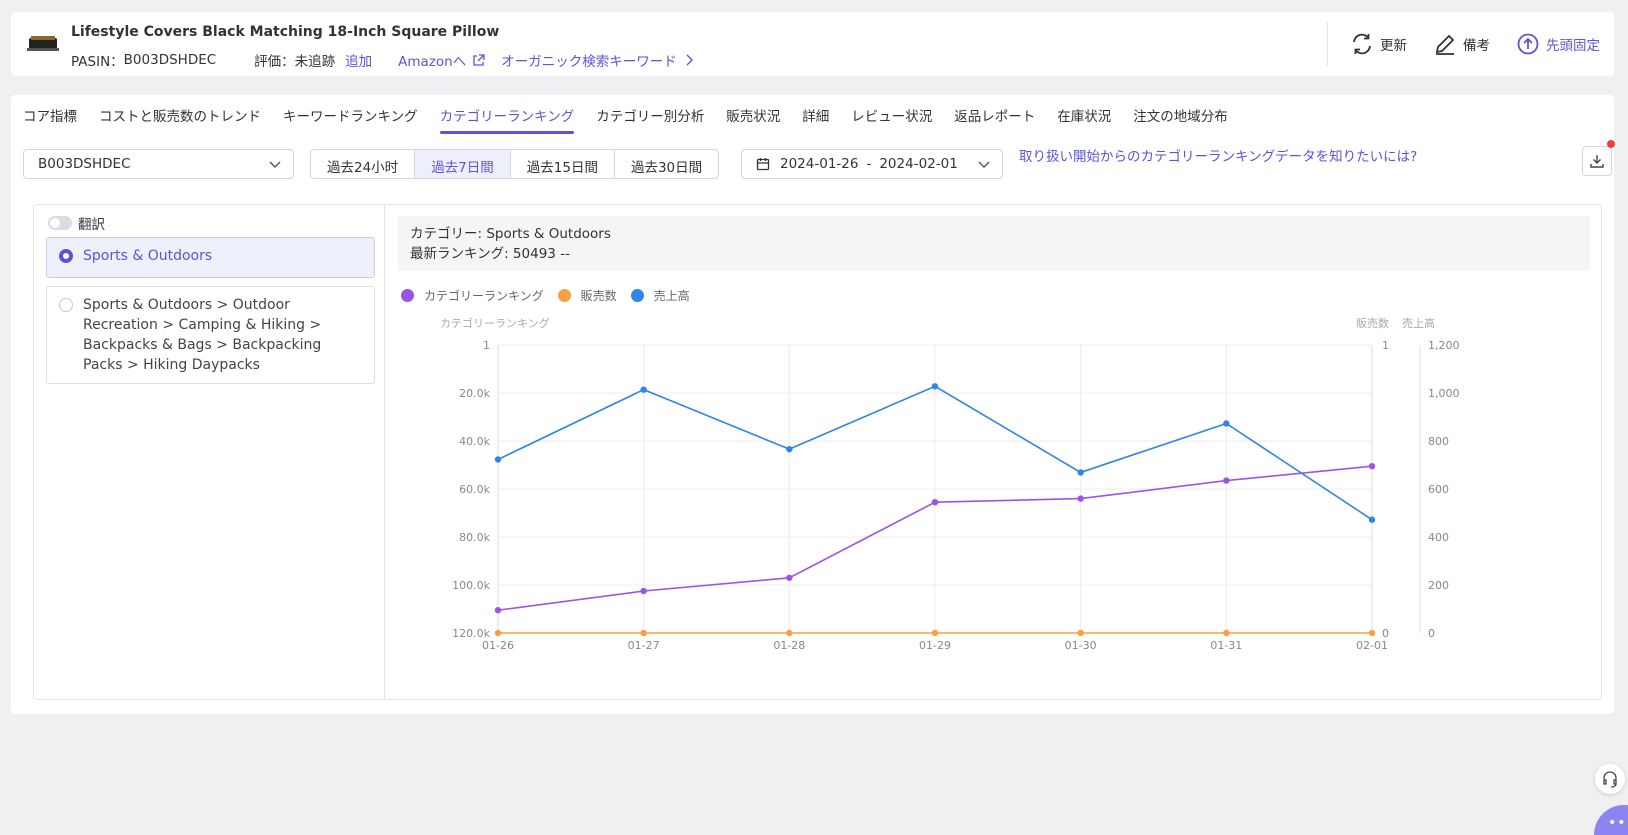  Describe the element at coordinates (815, 117) in the screenshot. I see `tab-details: 詳細` at that location.